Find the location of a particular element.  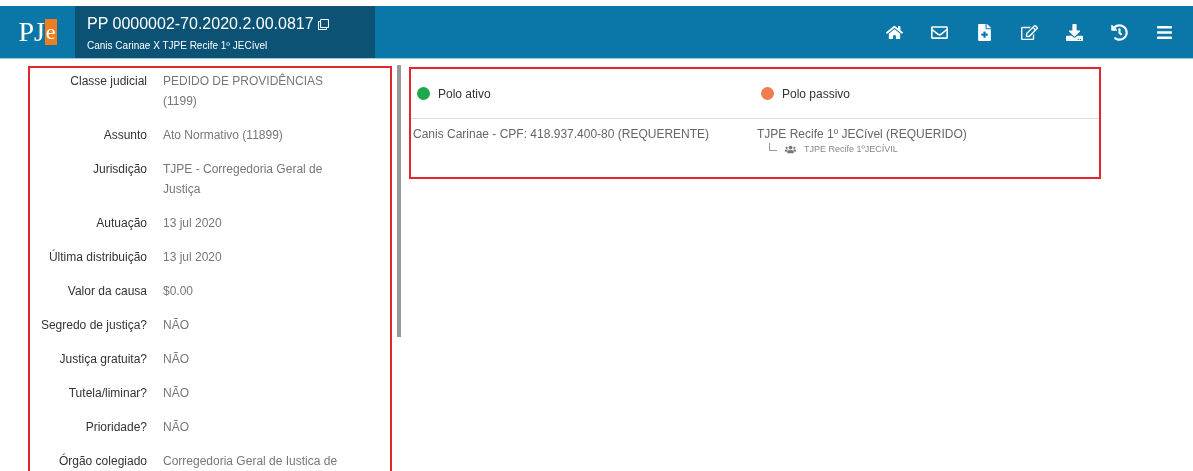

detail-value: PEDIDO DE PROVIDÊNCIAS (1199) is located at coordinates (244, 91).